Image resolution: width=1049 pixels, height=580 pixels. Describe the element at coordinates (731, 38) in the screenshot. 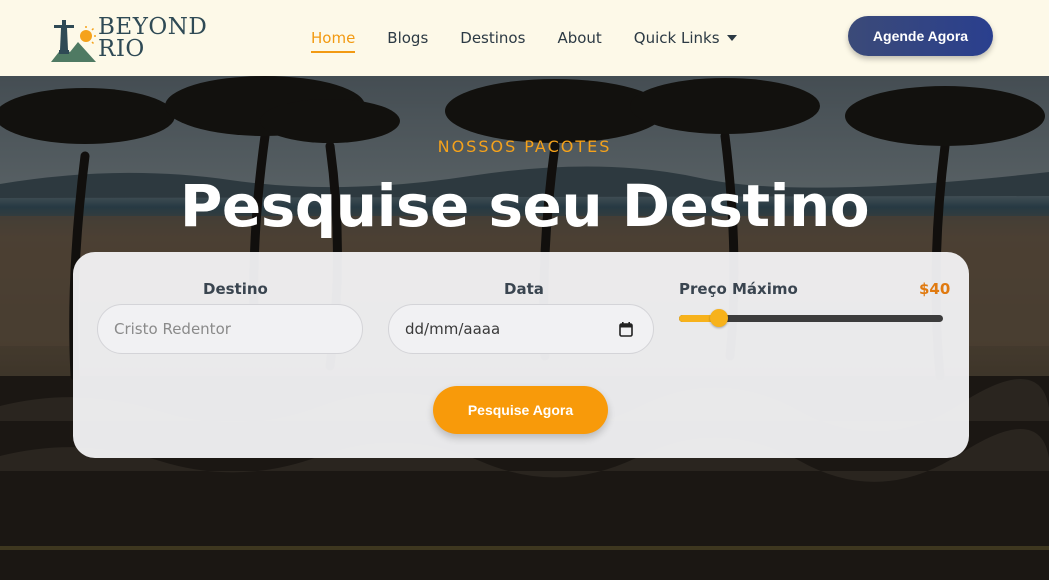

I see `chevron-down-icon` at that location.